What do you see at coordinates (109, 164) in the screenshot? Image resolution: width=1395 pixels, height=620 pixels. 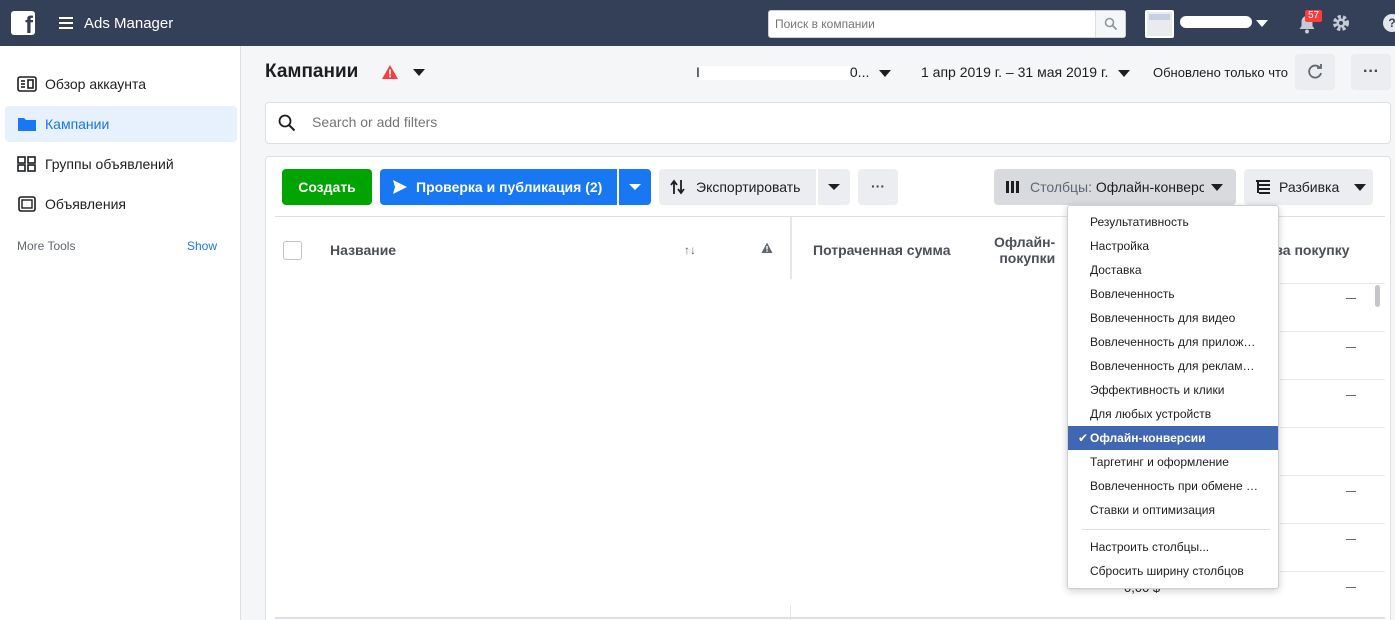 I see `sidebar-item-label: Группы объявлений` at bounding box center [109, 164].